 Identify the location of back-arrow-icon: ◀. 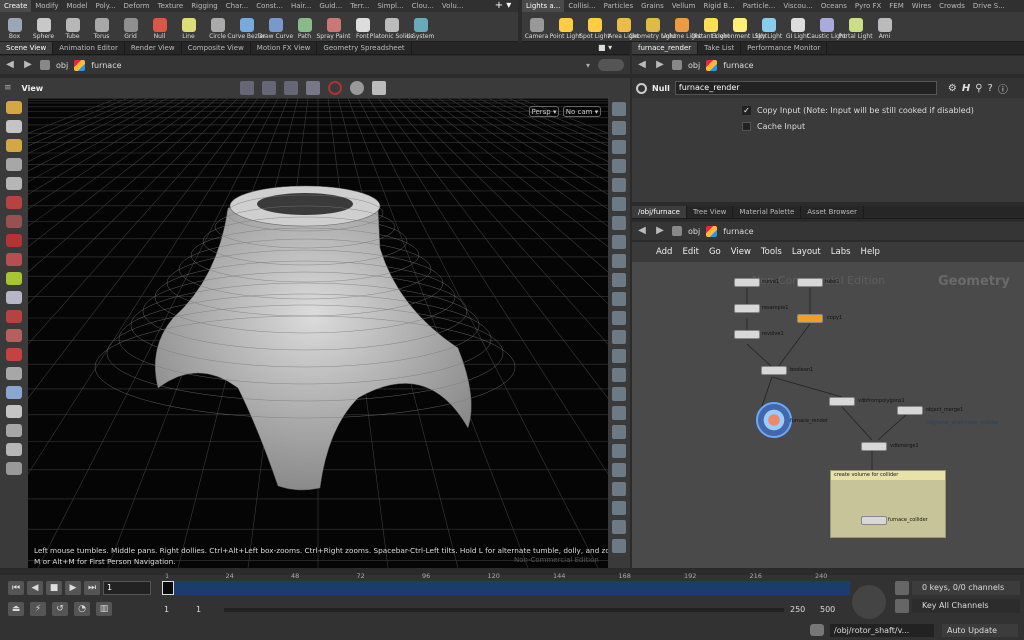
(10, 65).